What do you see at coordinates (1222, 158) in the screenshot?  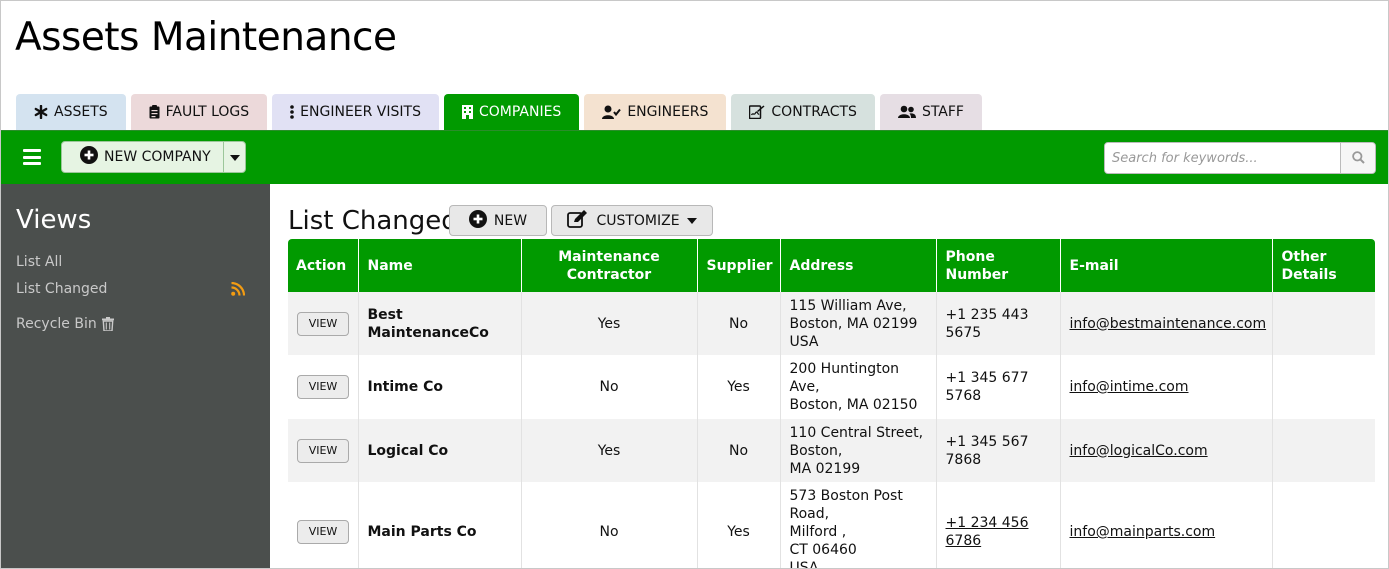 I see `search-input` at bounding box center [1222, 158].